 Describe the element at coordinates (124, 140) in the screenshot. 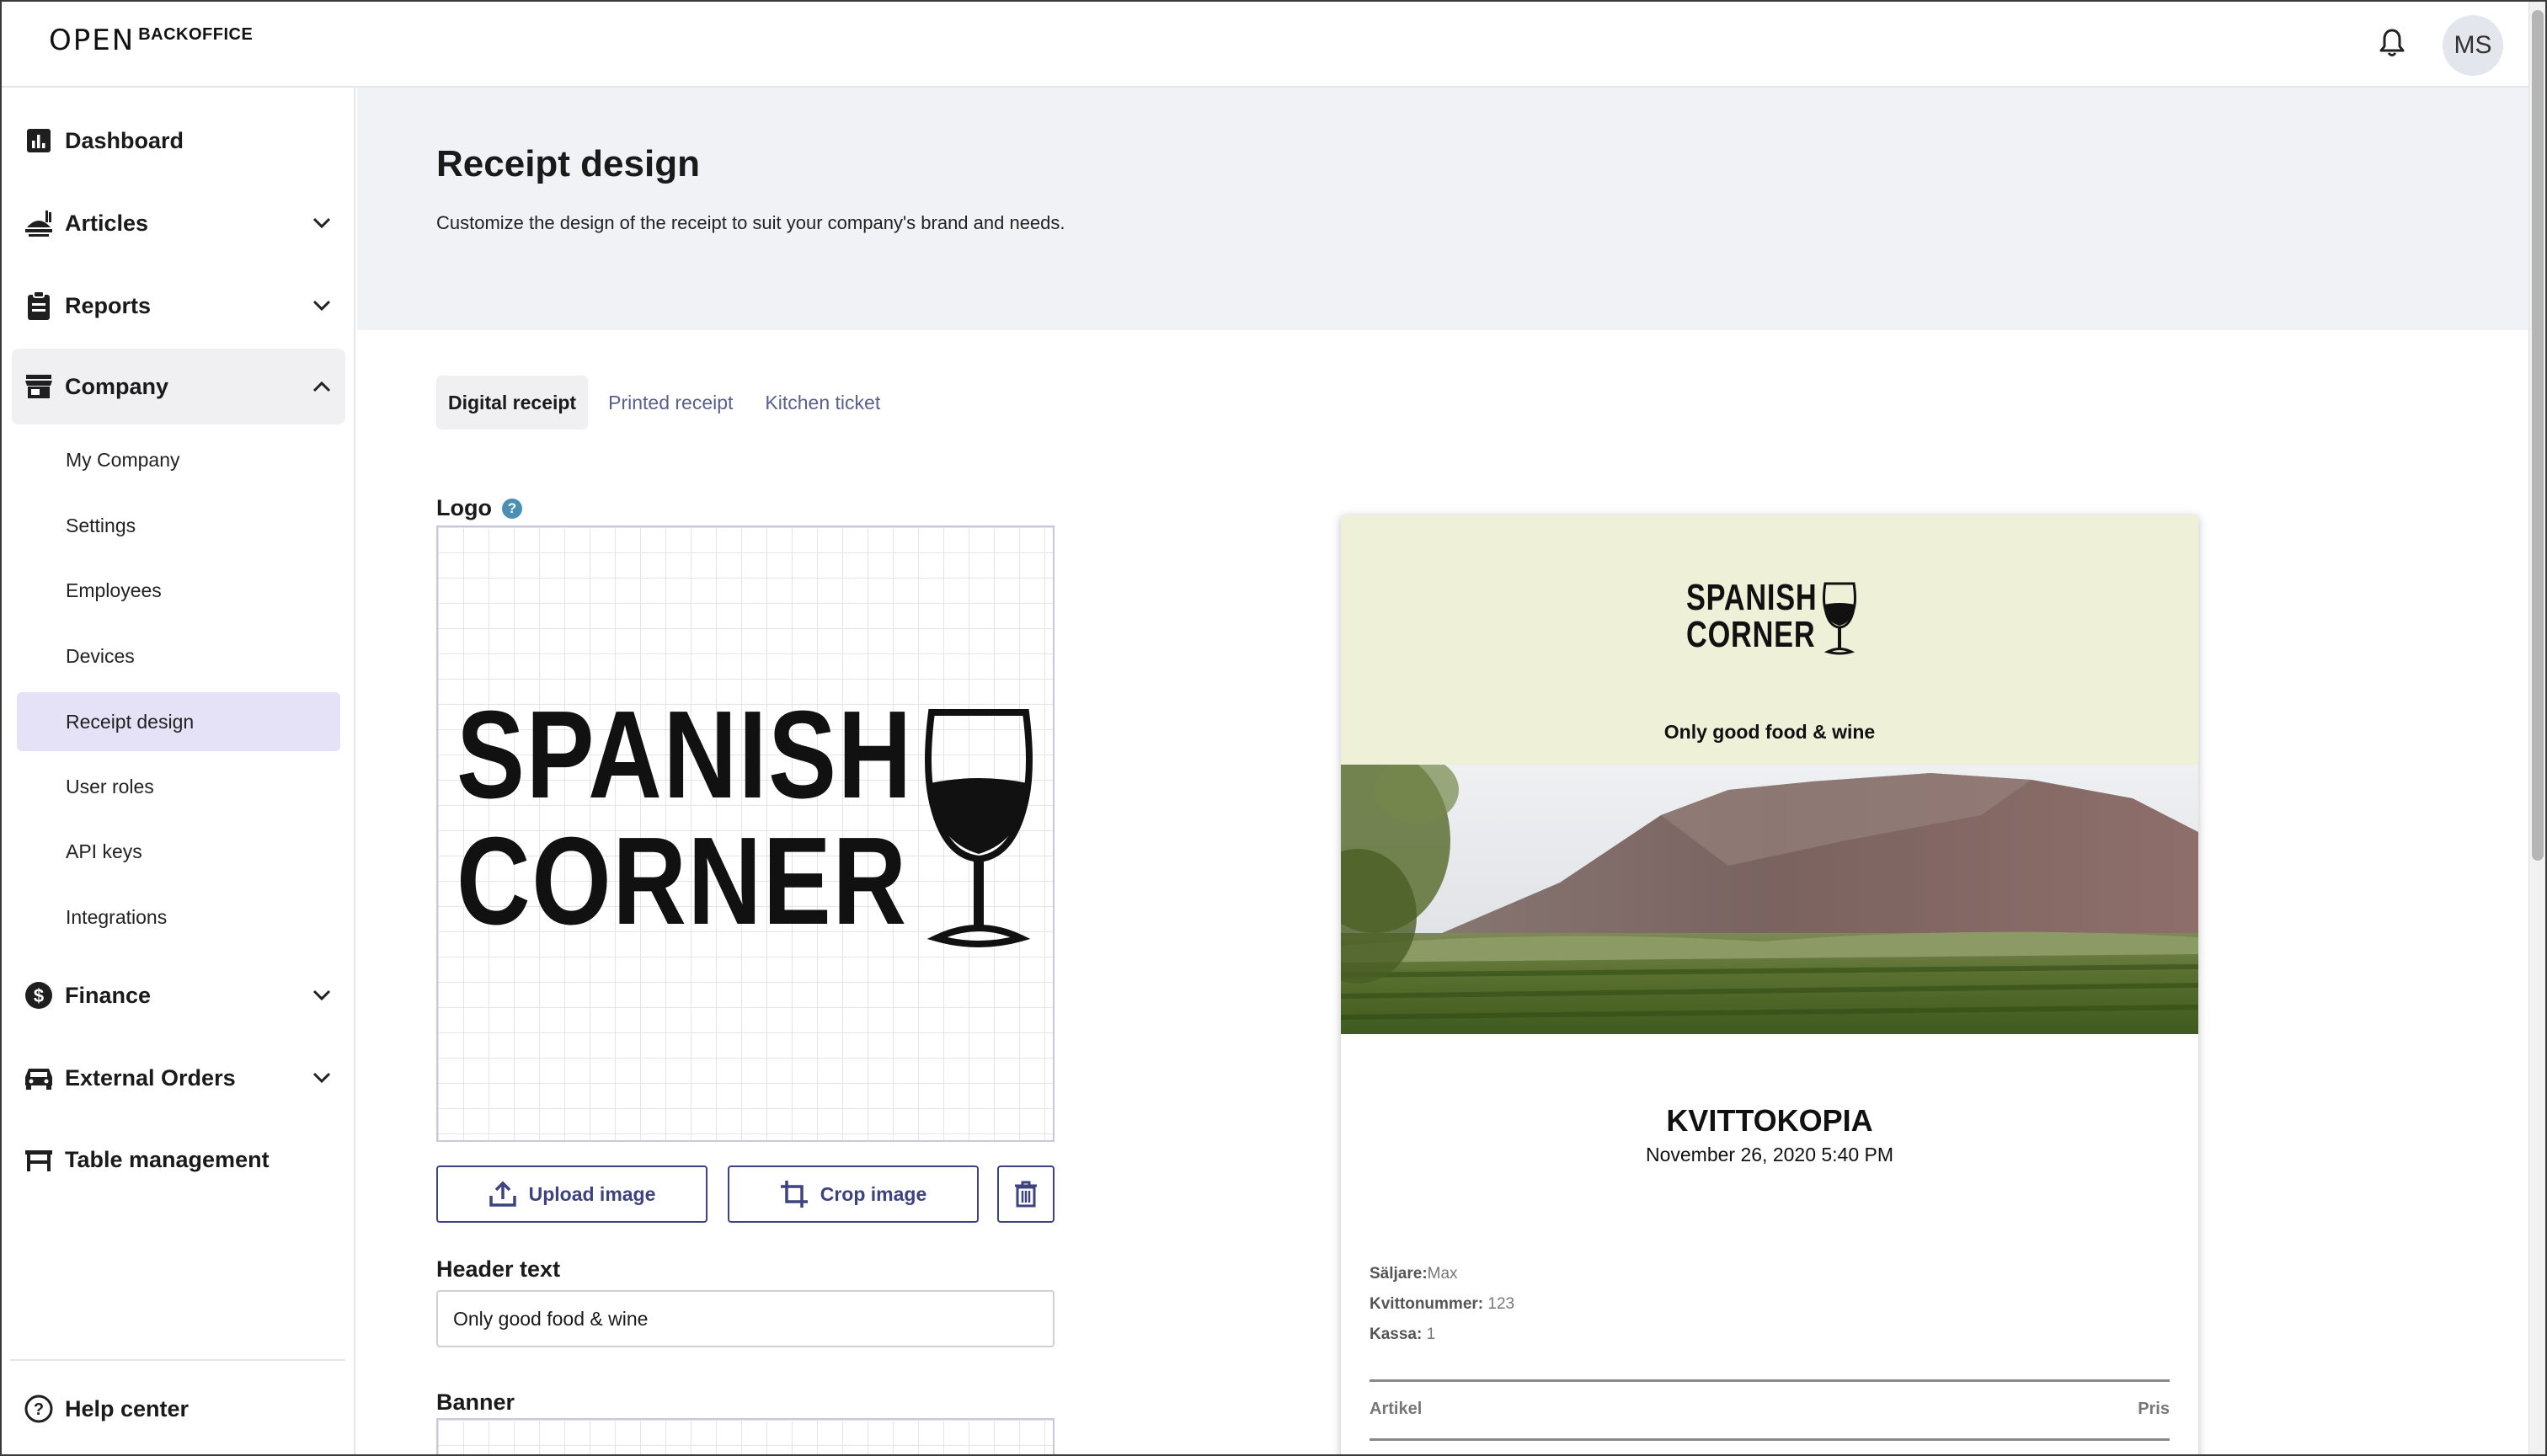

I see `sidebar-item-label: Dashboard` at that location.